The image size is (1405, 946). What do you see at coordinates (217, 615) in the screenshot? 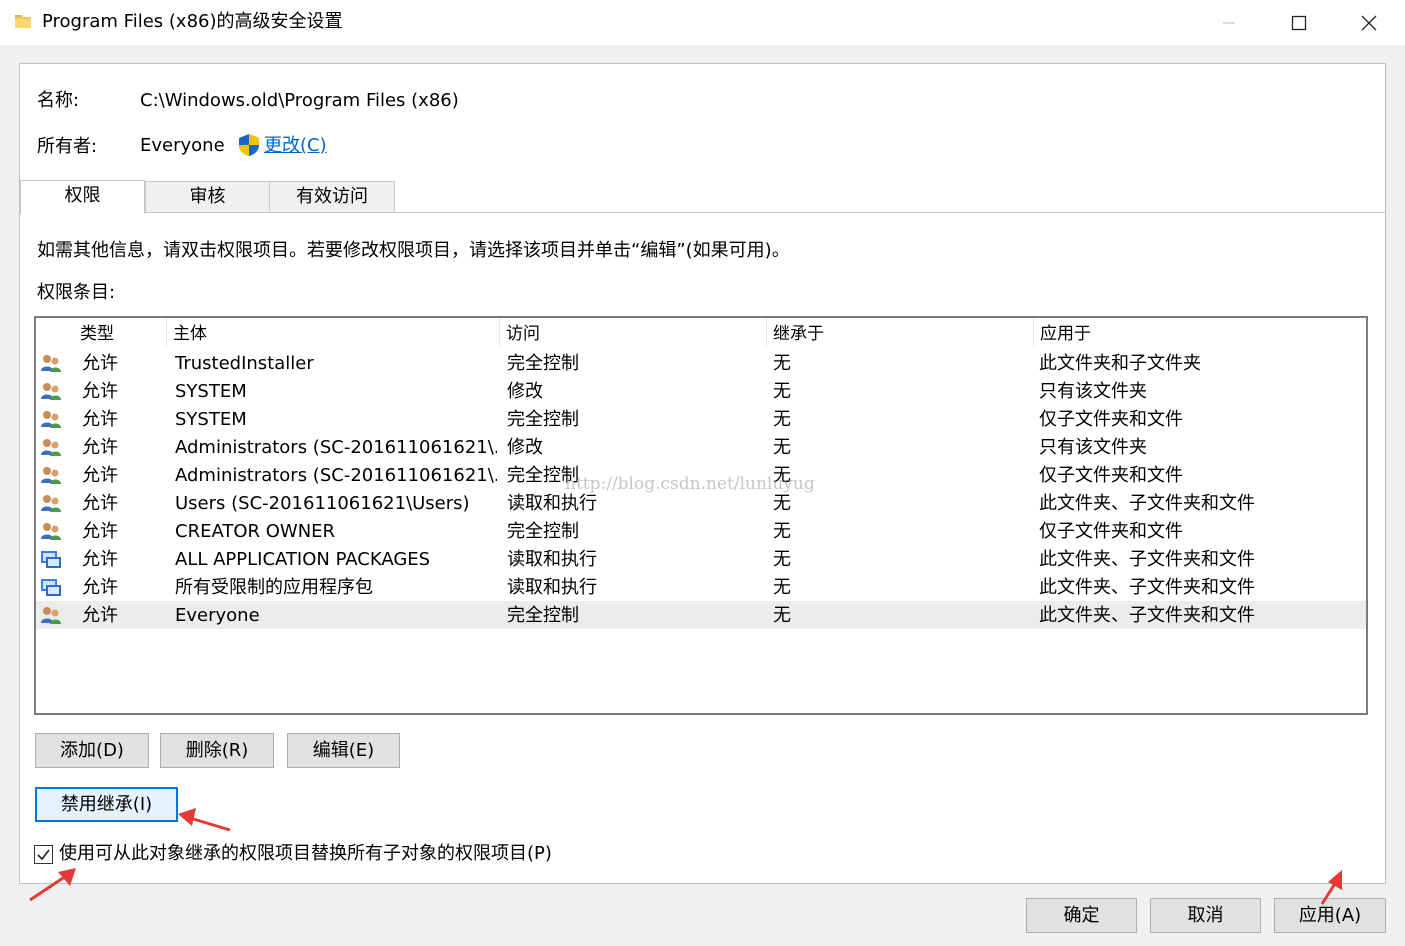
I see `cell-principal: Everyone` at bounding box center [217, 615].